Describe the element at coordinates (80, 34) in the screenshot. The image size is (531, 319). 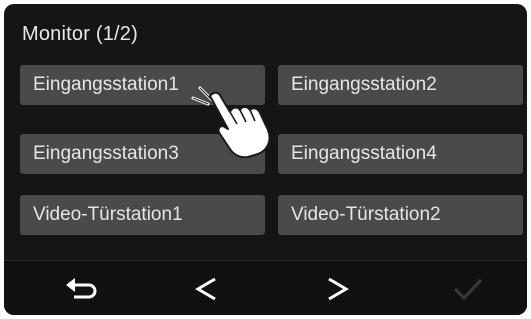
I see `page-title: Monitor (1/2)` at that location.